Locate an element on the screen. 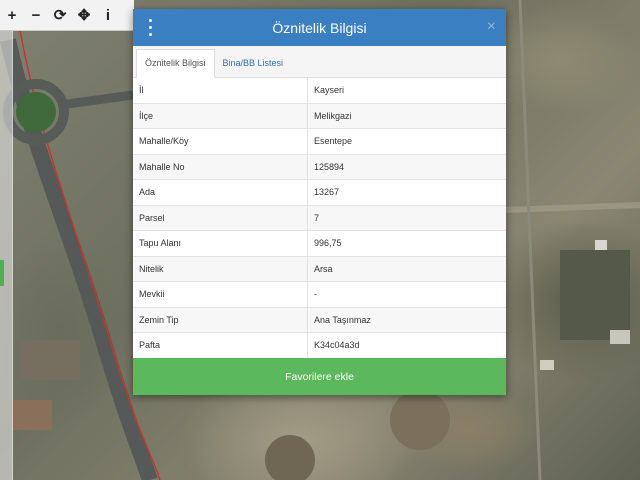  attribute-label: İlçe is located at coordinates (220, 116).